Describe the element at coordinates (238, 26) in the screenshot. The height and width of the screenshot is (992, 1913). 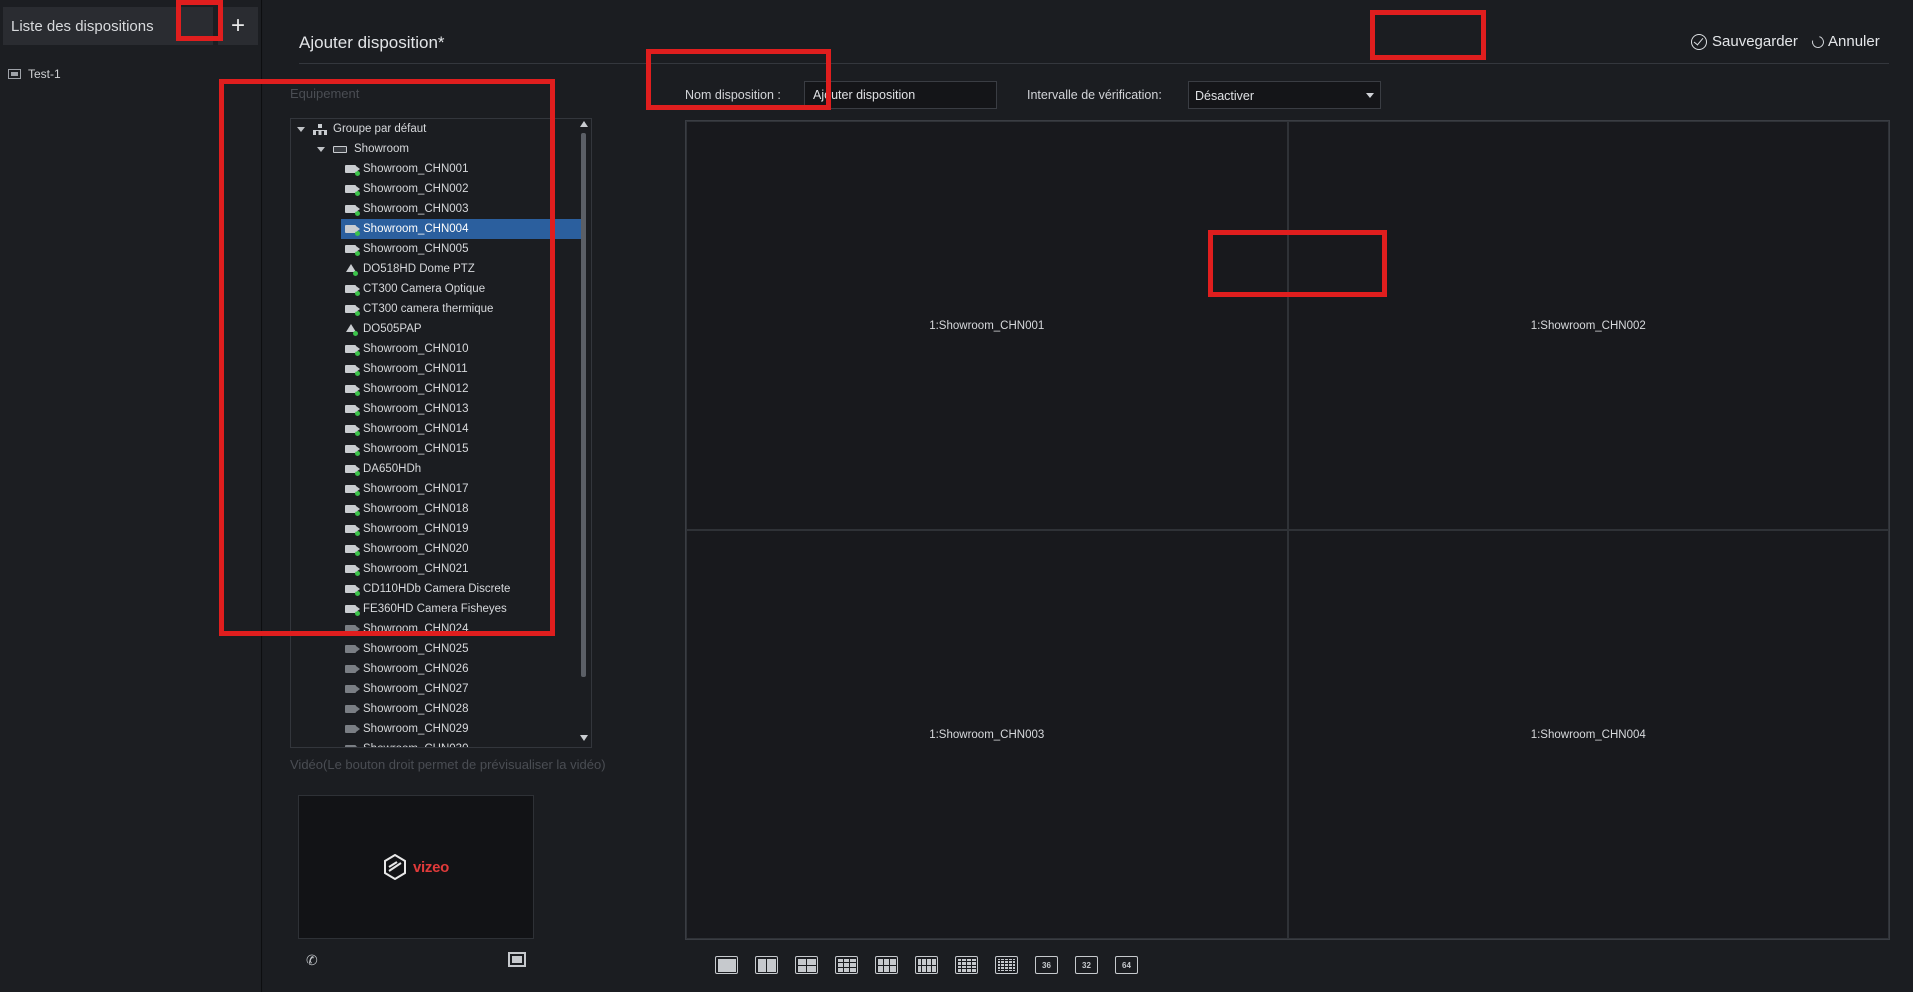
I see `add-layout-button: +` at that location.